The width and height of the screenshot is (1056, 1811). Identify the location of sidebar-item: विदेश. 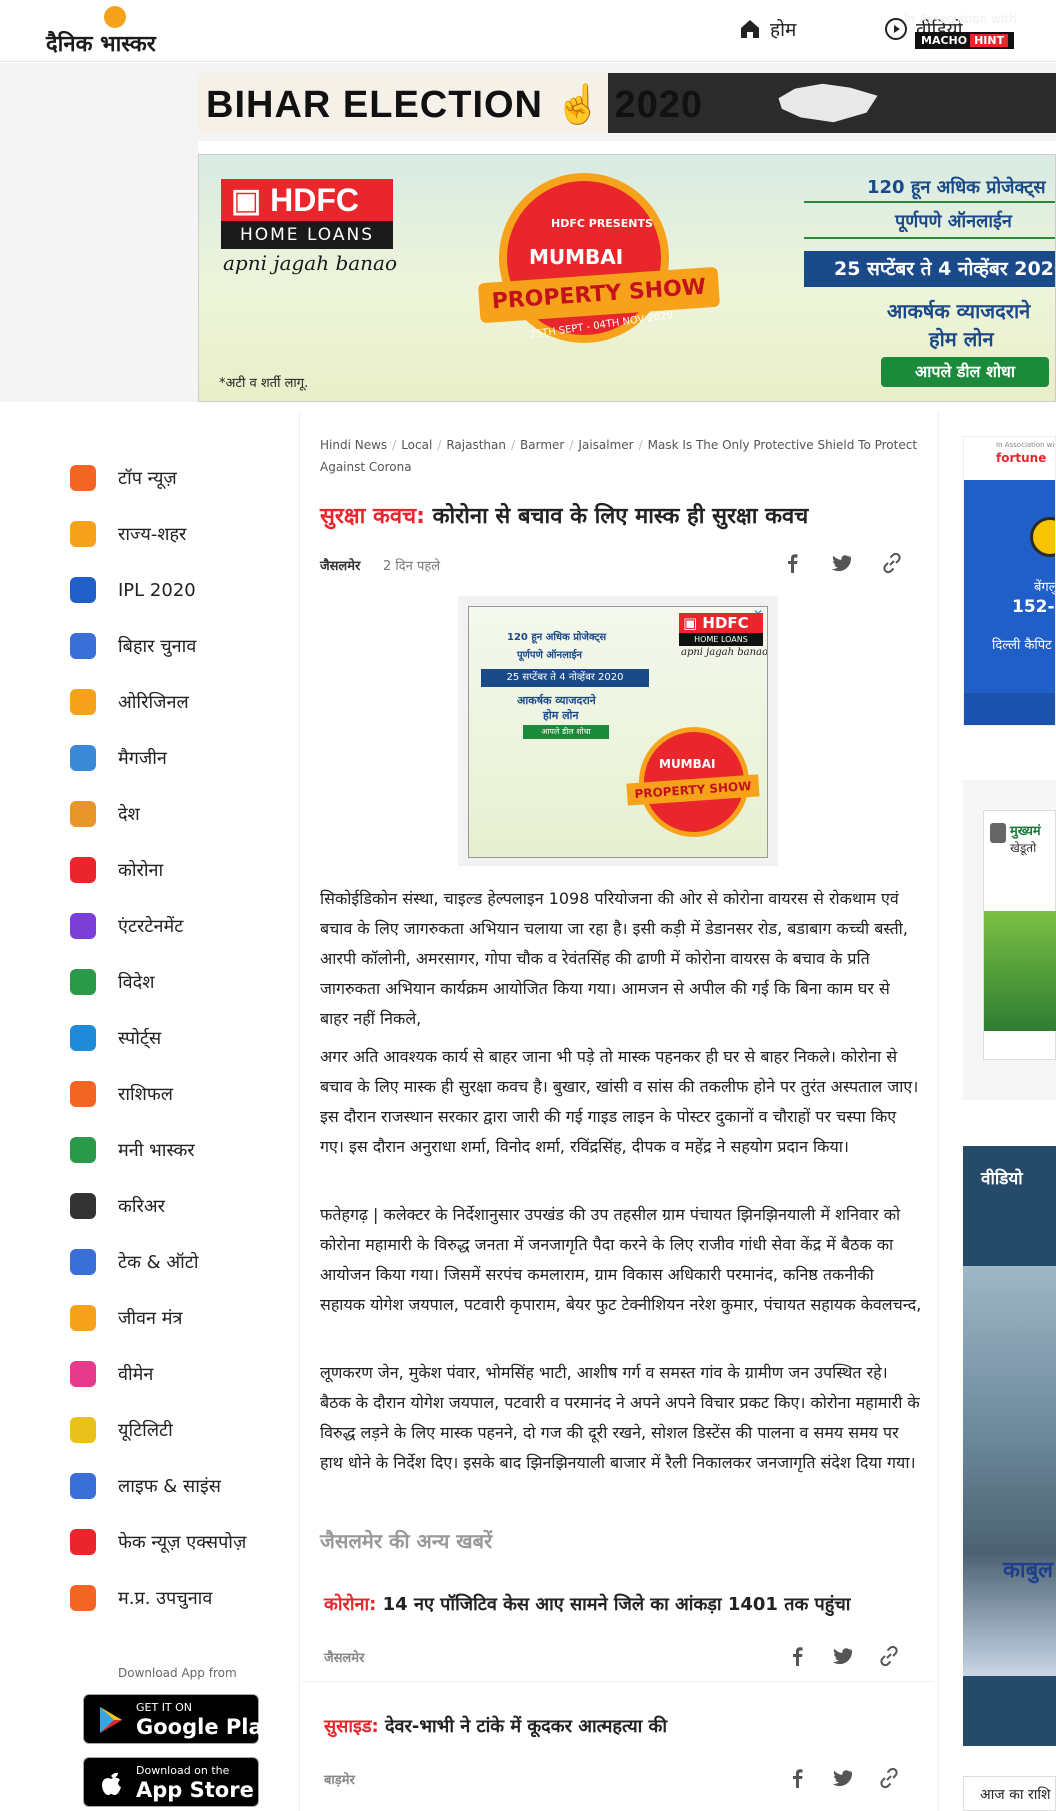
(180, 982).